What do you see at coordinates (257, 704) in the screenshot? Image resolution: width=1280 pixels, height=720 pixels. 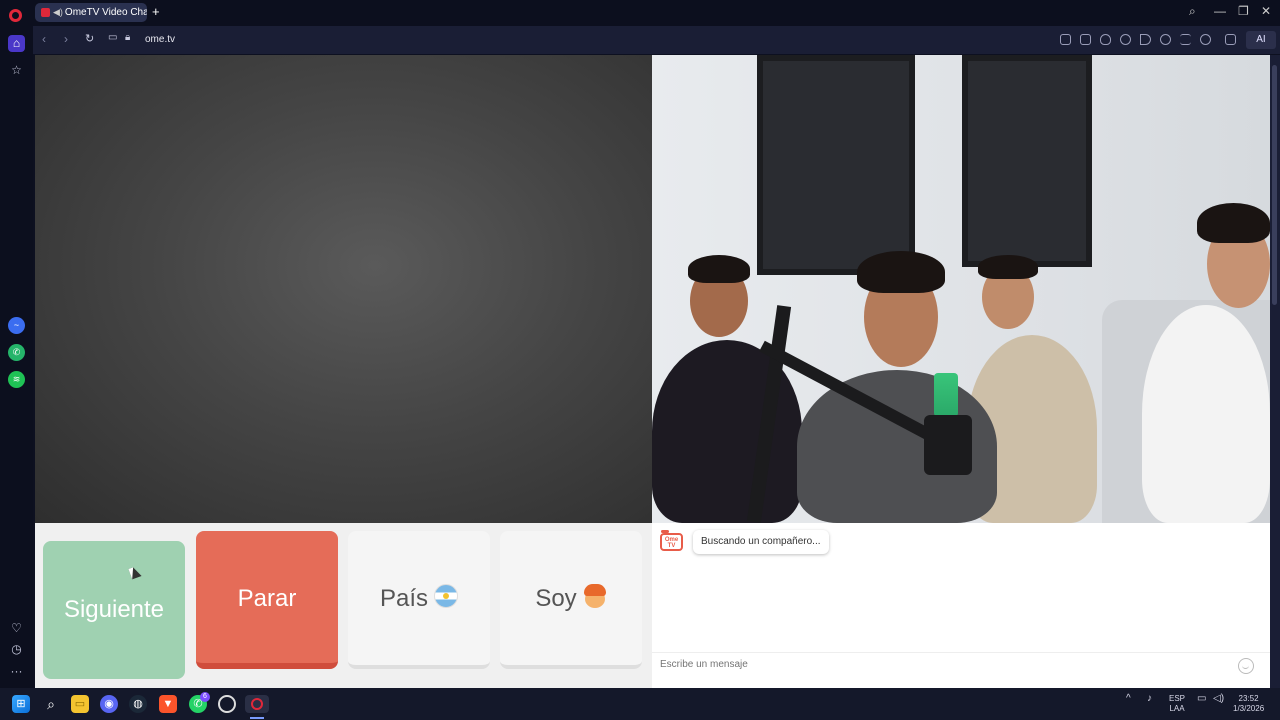 I see `opera-taskbar-icon` at bounding box center [257, 704].